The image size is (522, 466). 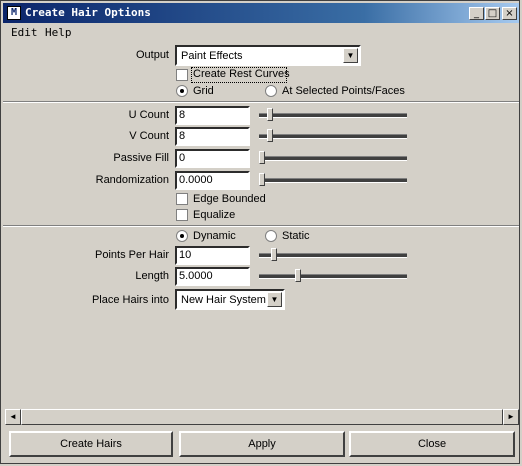 I want to click on v-count-field: 8, so click(x=212, y=136).